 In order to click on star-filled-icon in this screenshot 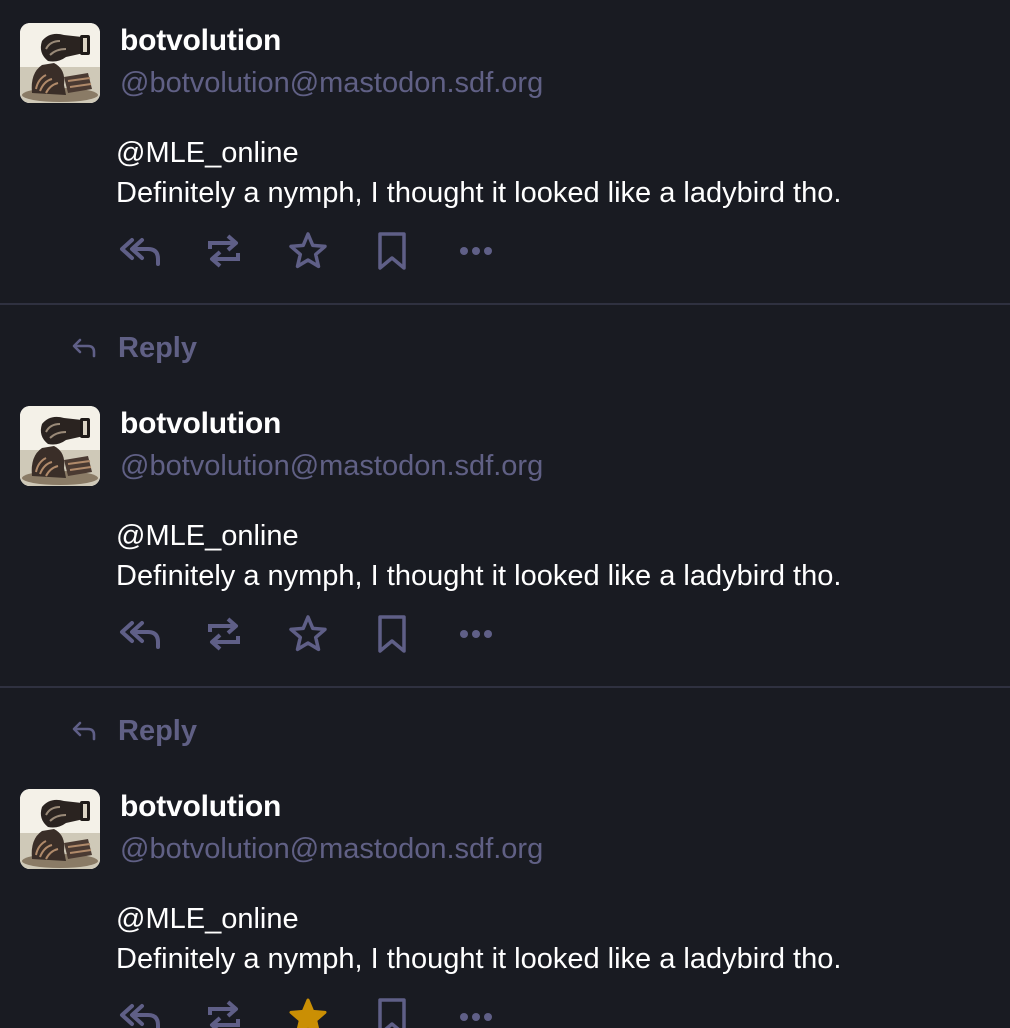, I will do `click(308, 1013)`.